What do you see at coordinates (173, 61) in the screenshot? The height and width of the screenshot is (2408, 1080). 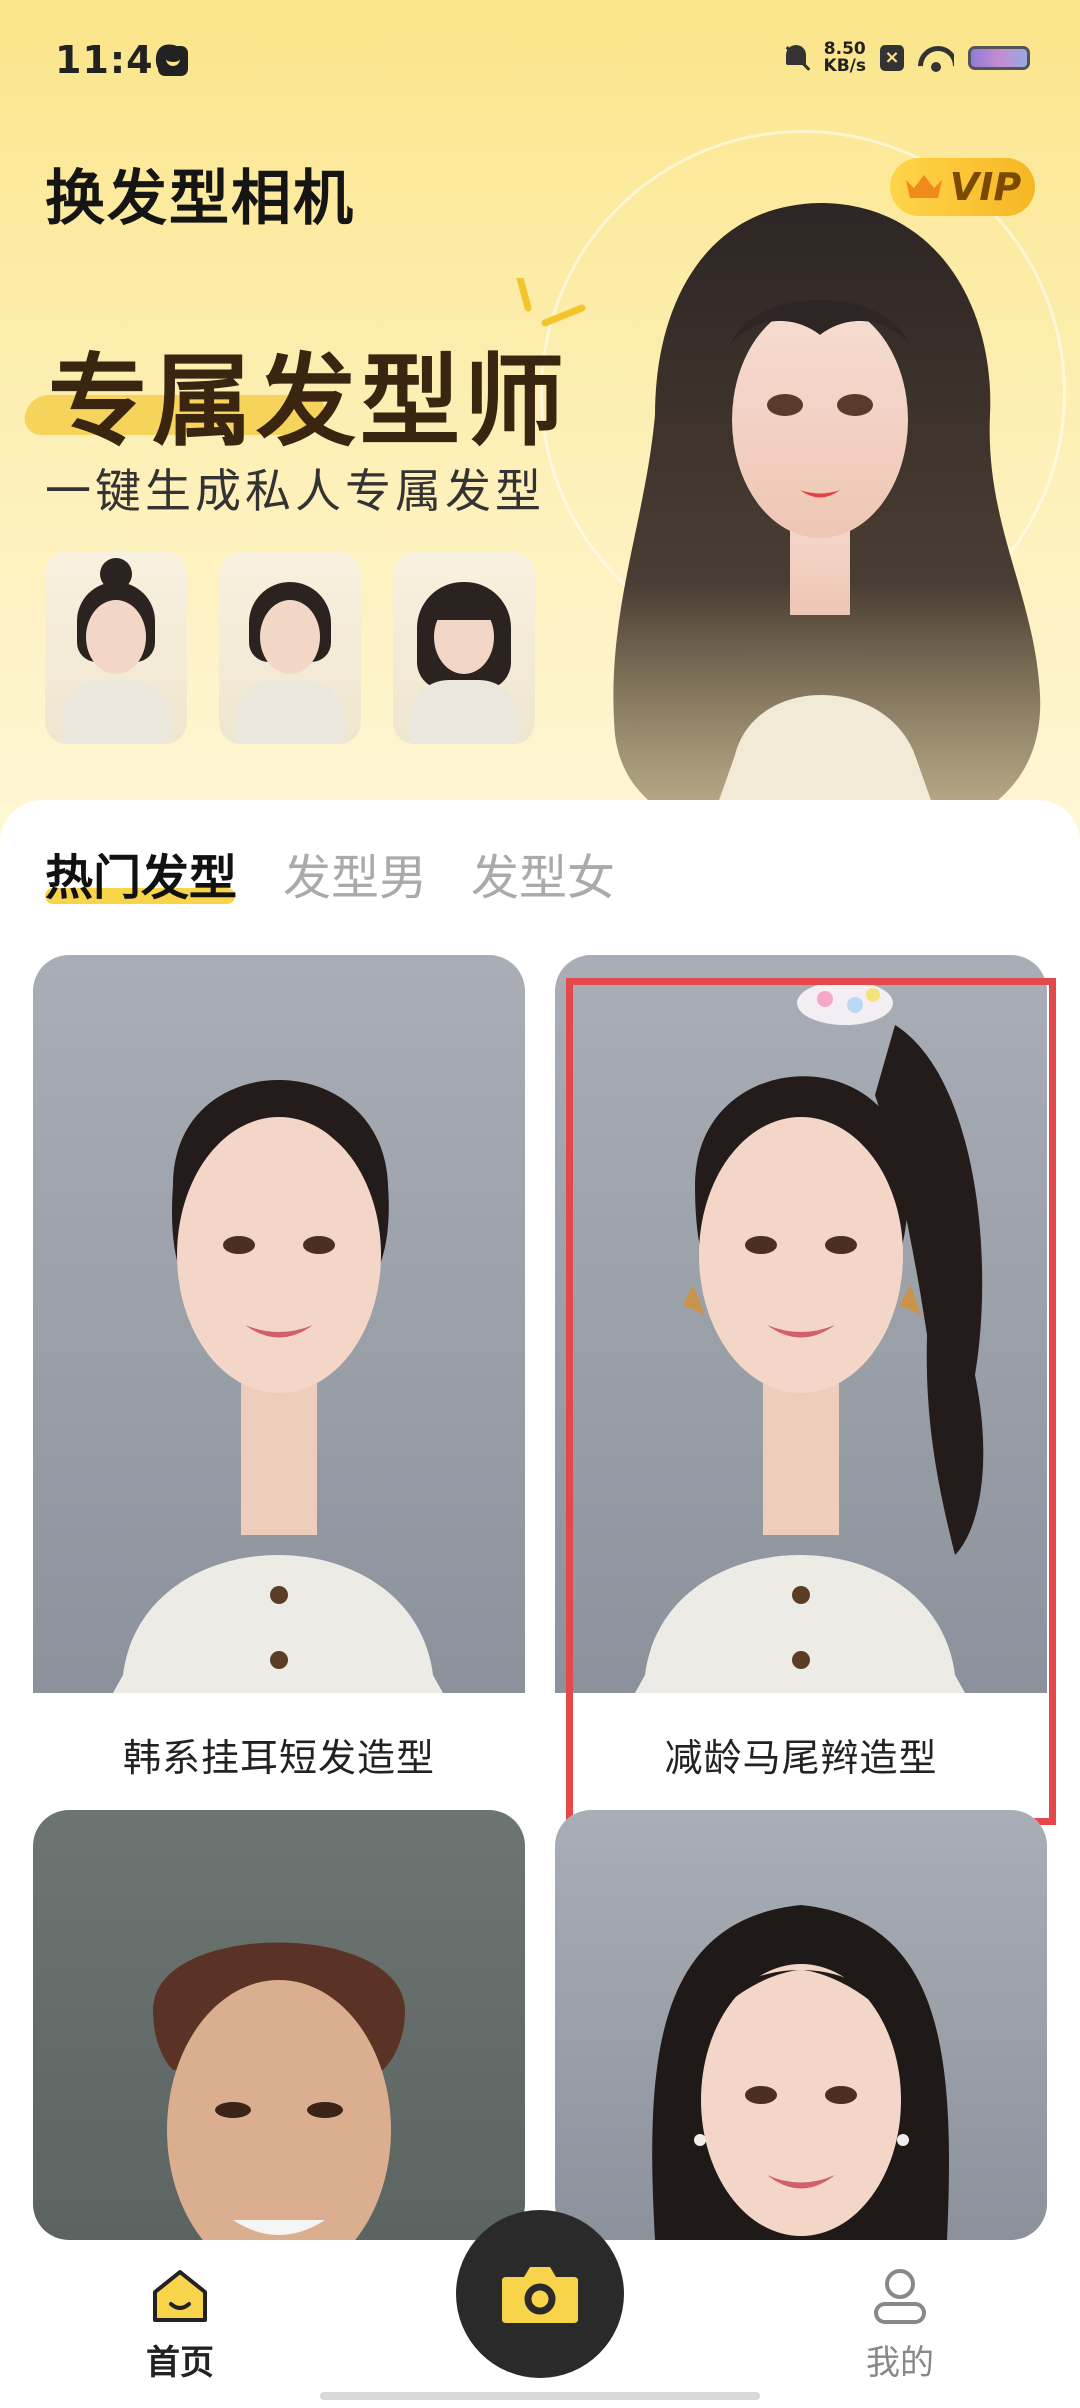 I see `notification-app-icon` at bounding box center [173, 61].